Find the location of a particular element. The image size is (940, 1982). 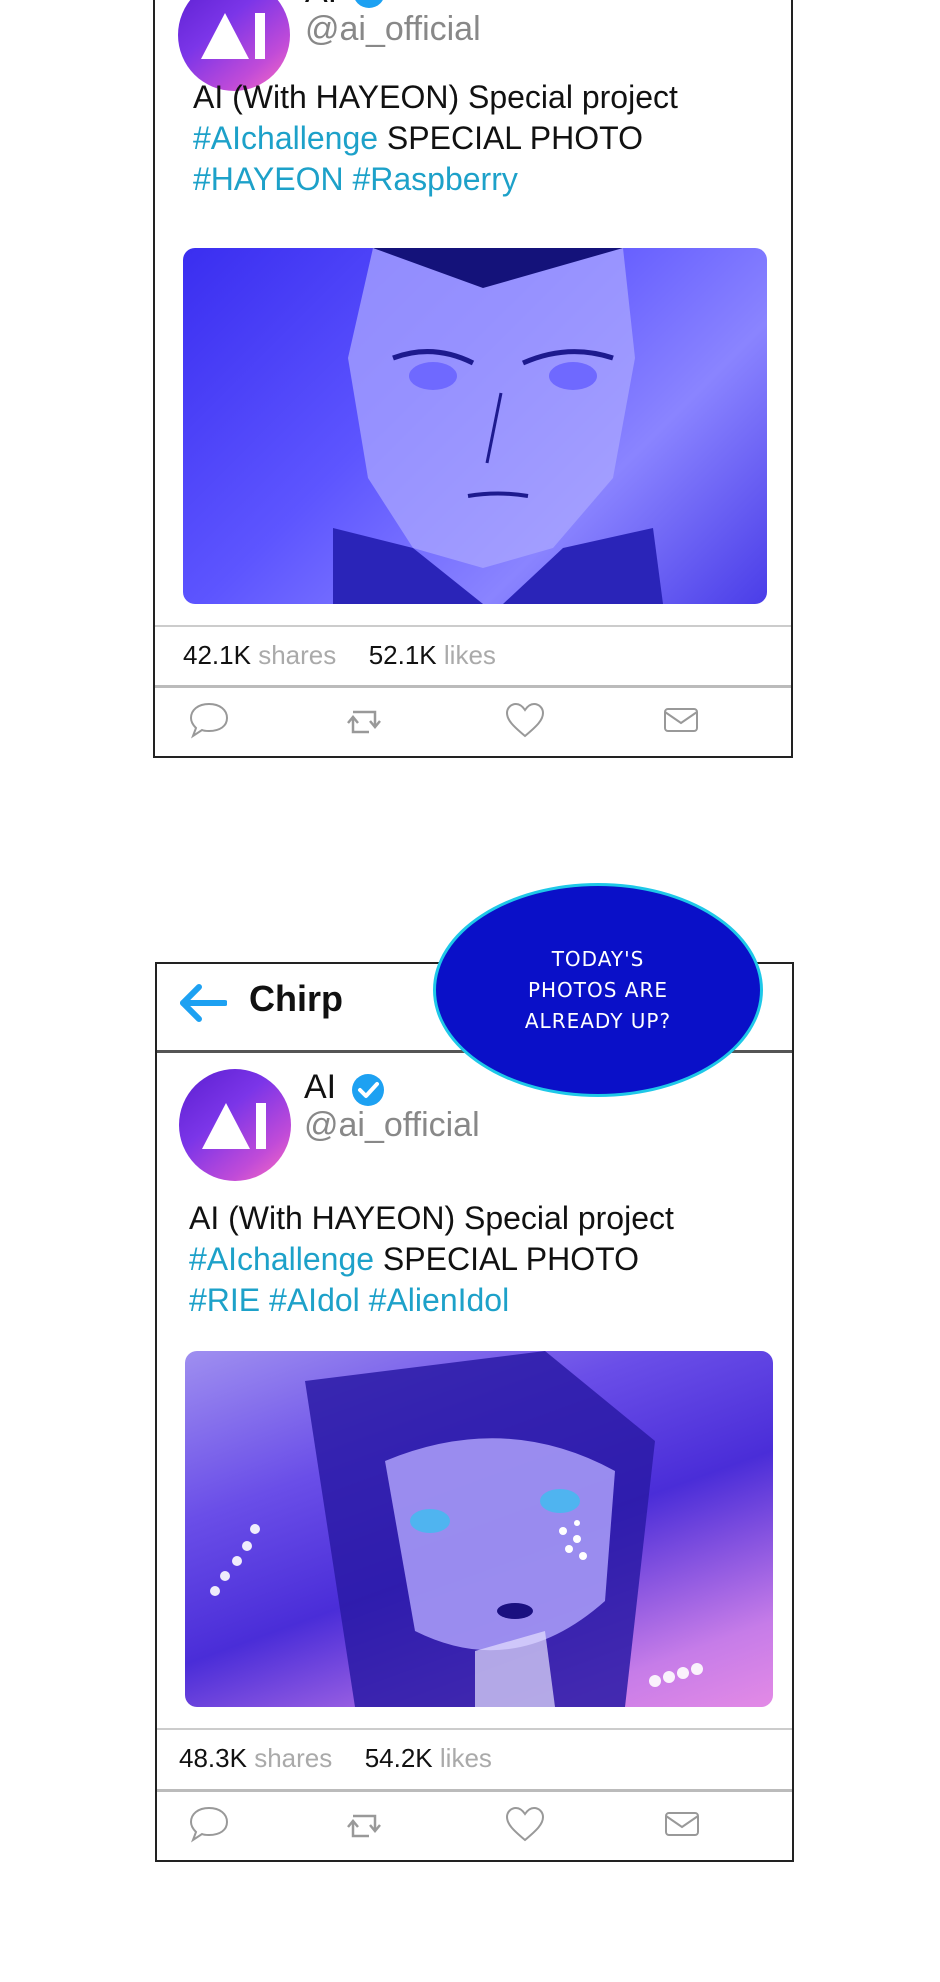

app-title: Chirp is located at coordinates (296, 998).